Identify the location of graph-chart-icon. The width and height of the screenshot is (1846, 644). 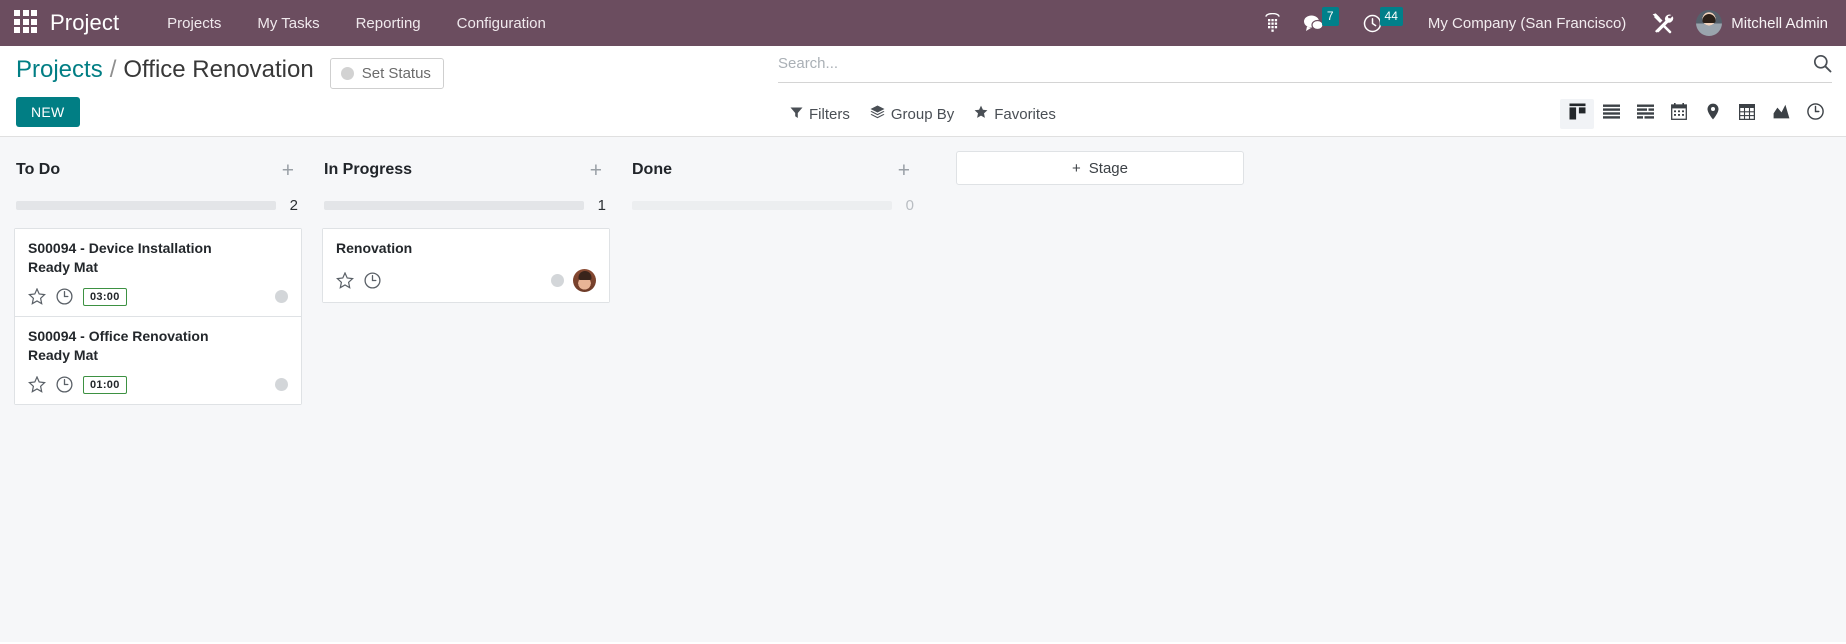
(1781, 114).